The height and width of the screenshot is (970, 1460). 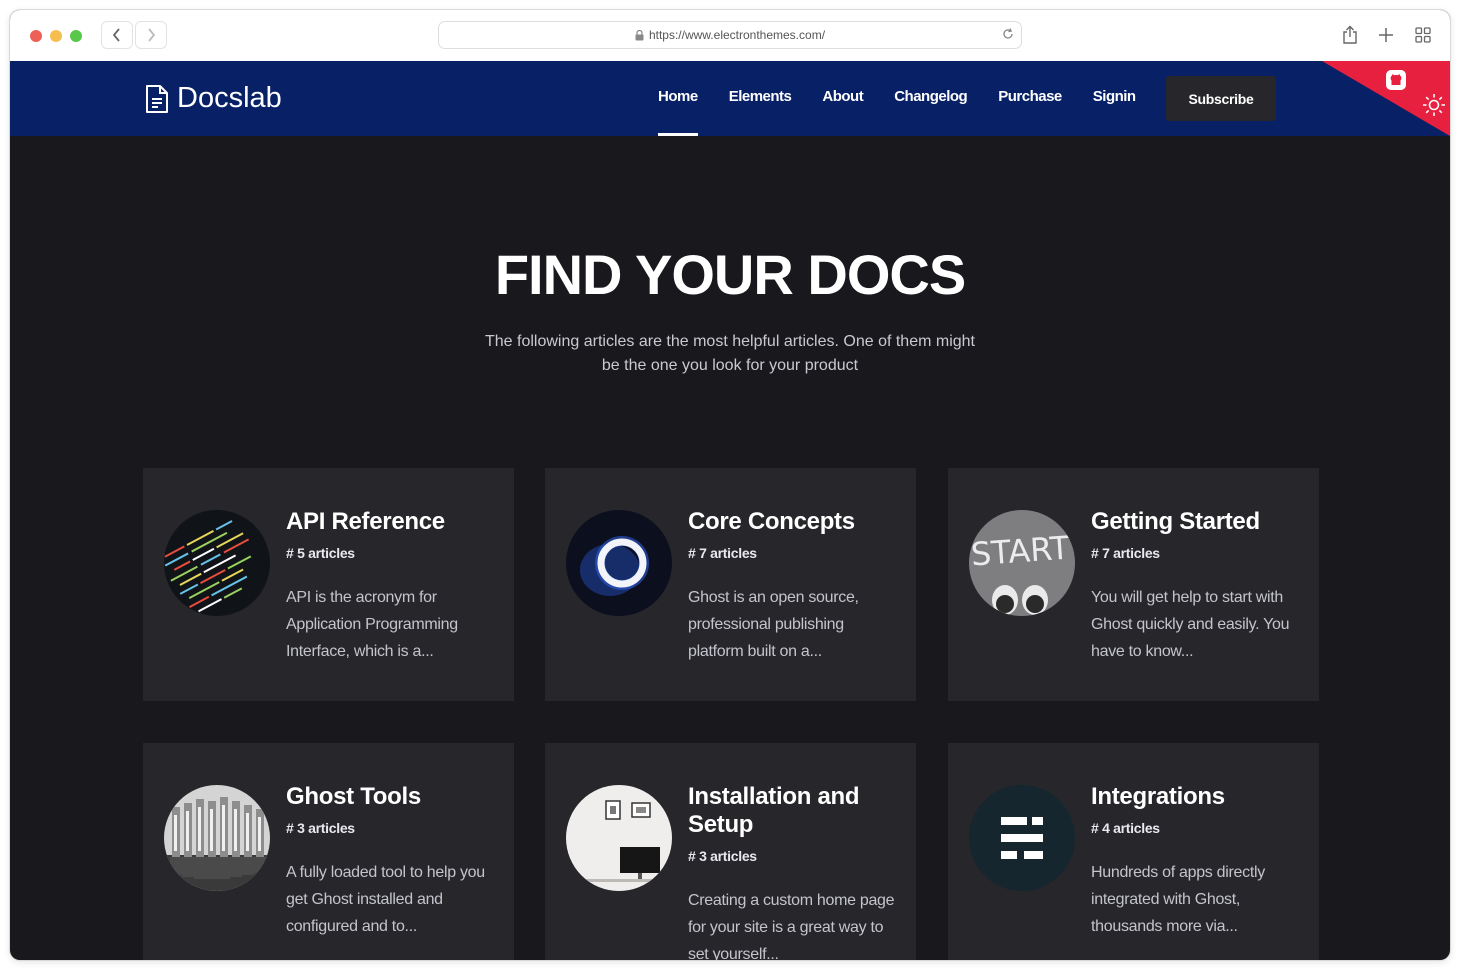 I want to click on ghost-tools-thumbnail, so click(x=217, y=838).